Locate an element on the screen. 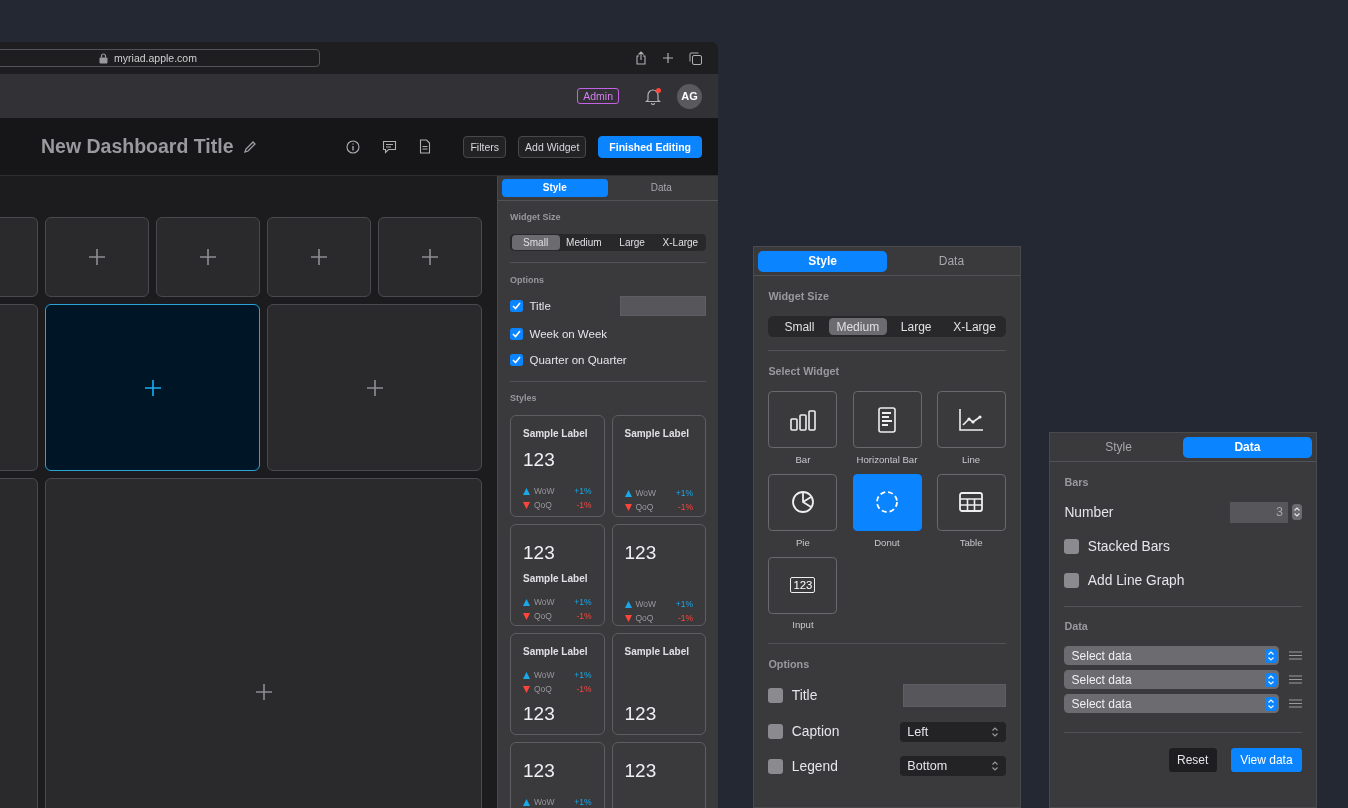 This screenshot has width=1348, height=808. info-icon is located at coordinates (353, 146).